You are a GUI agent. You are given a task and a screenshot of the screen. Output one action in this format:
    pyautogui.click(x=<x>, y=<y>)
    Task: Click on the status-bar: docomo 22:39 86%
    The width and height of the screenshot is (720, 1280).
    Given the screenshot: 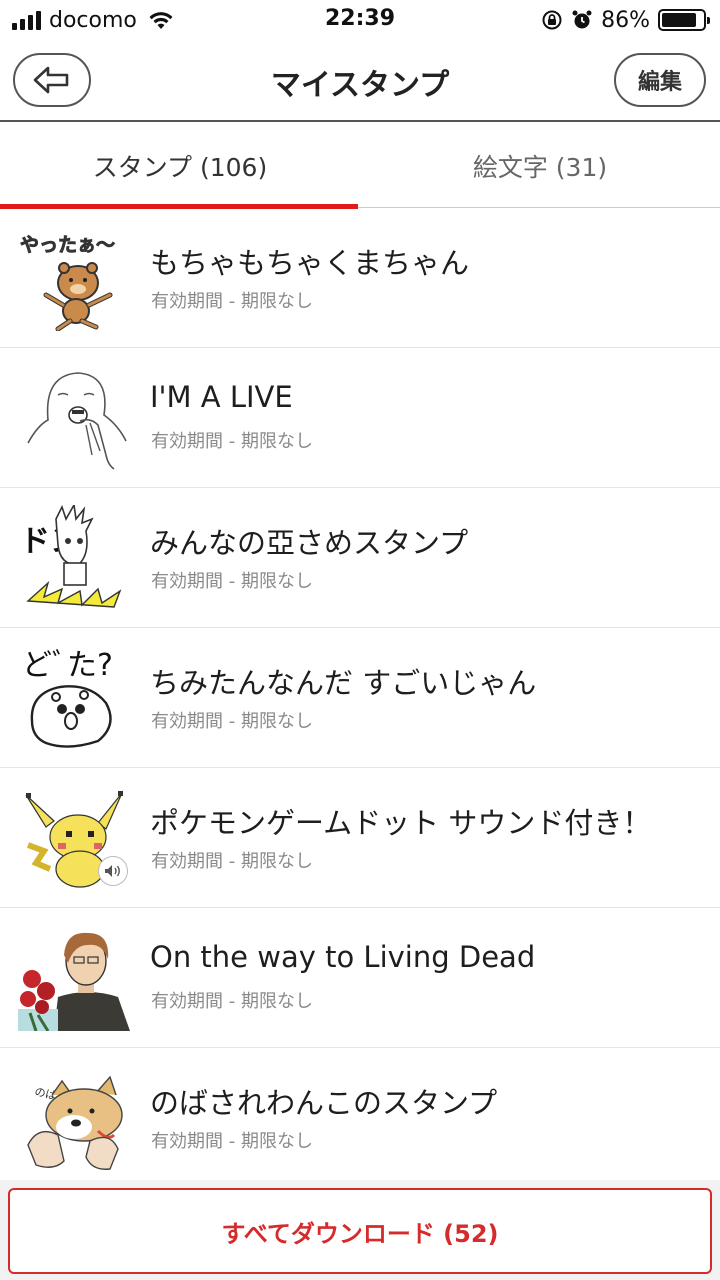 What is the action you would take?
    pyautogui.click(x=360, y=20)
    